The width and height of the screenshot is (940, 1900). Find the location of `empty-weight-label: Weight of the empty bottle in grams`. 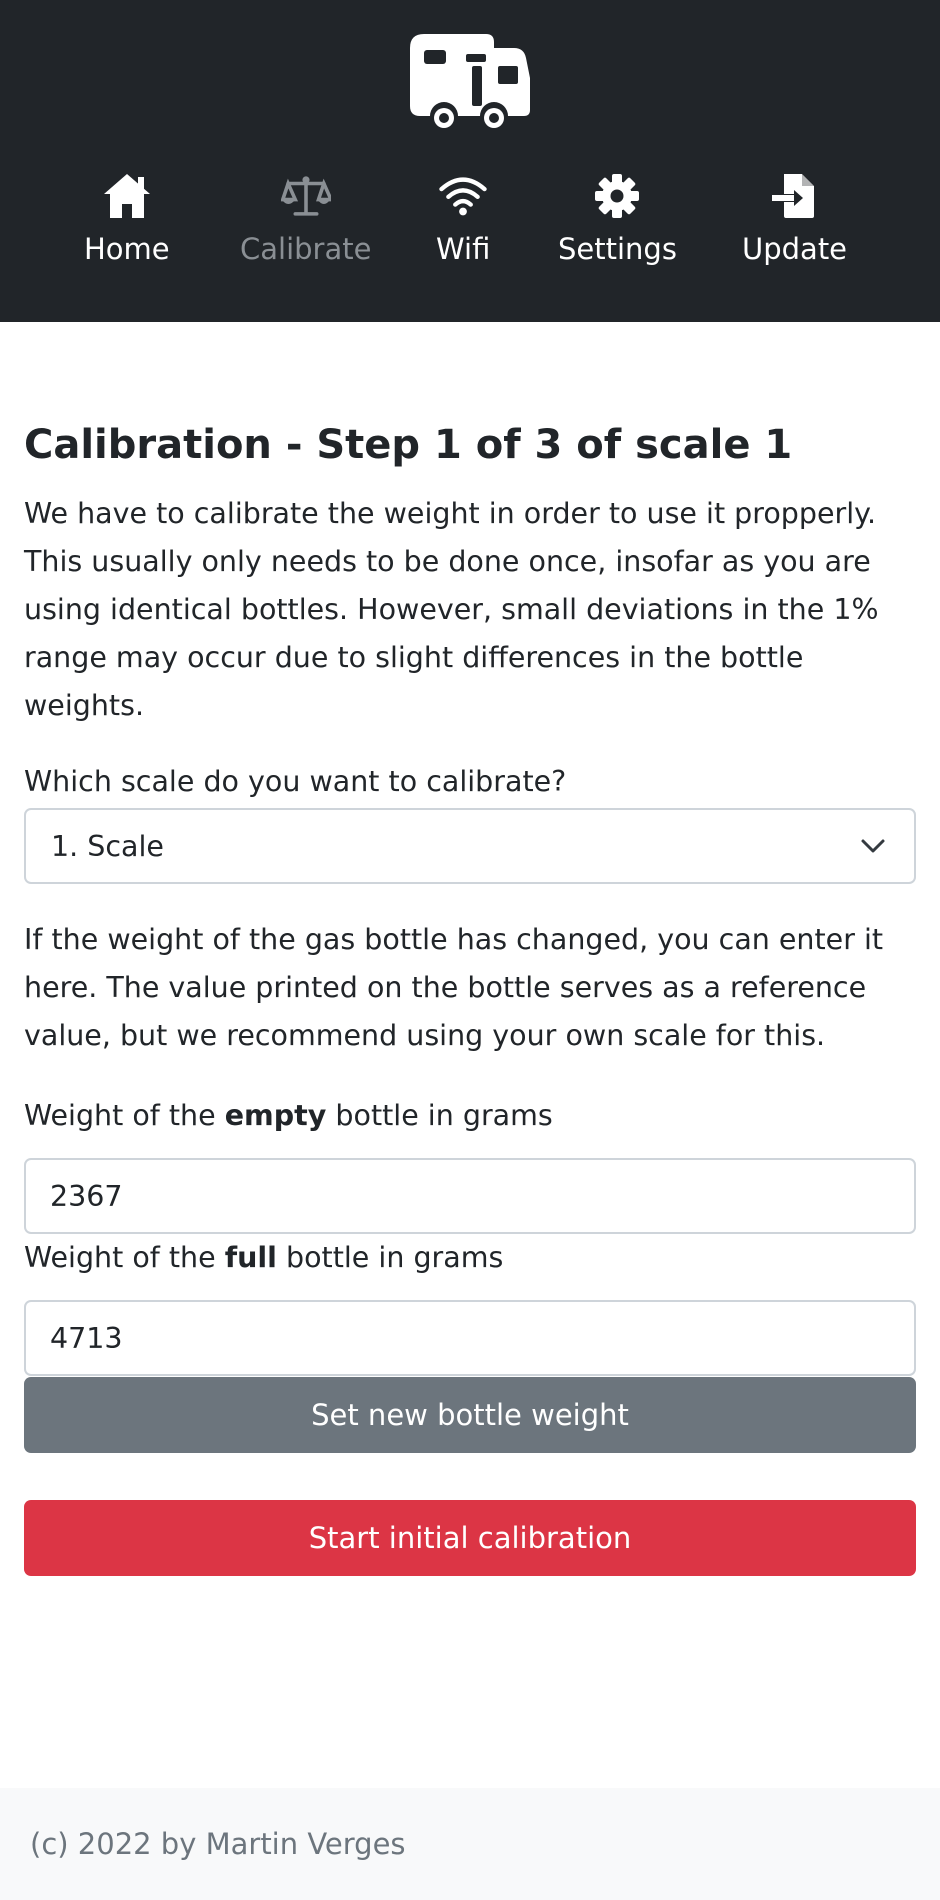

empty-weight-label: Weight of the empty bottle in grams is located at coordinates (288, 1115).